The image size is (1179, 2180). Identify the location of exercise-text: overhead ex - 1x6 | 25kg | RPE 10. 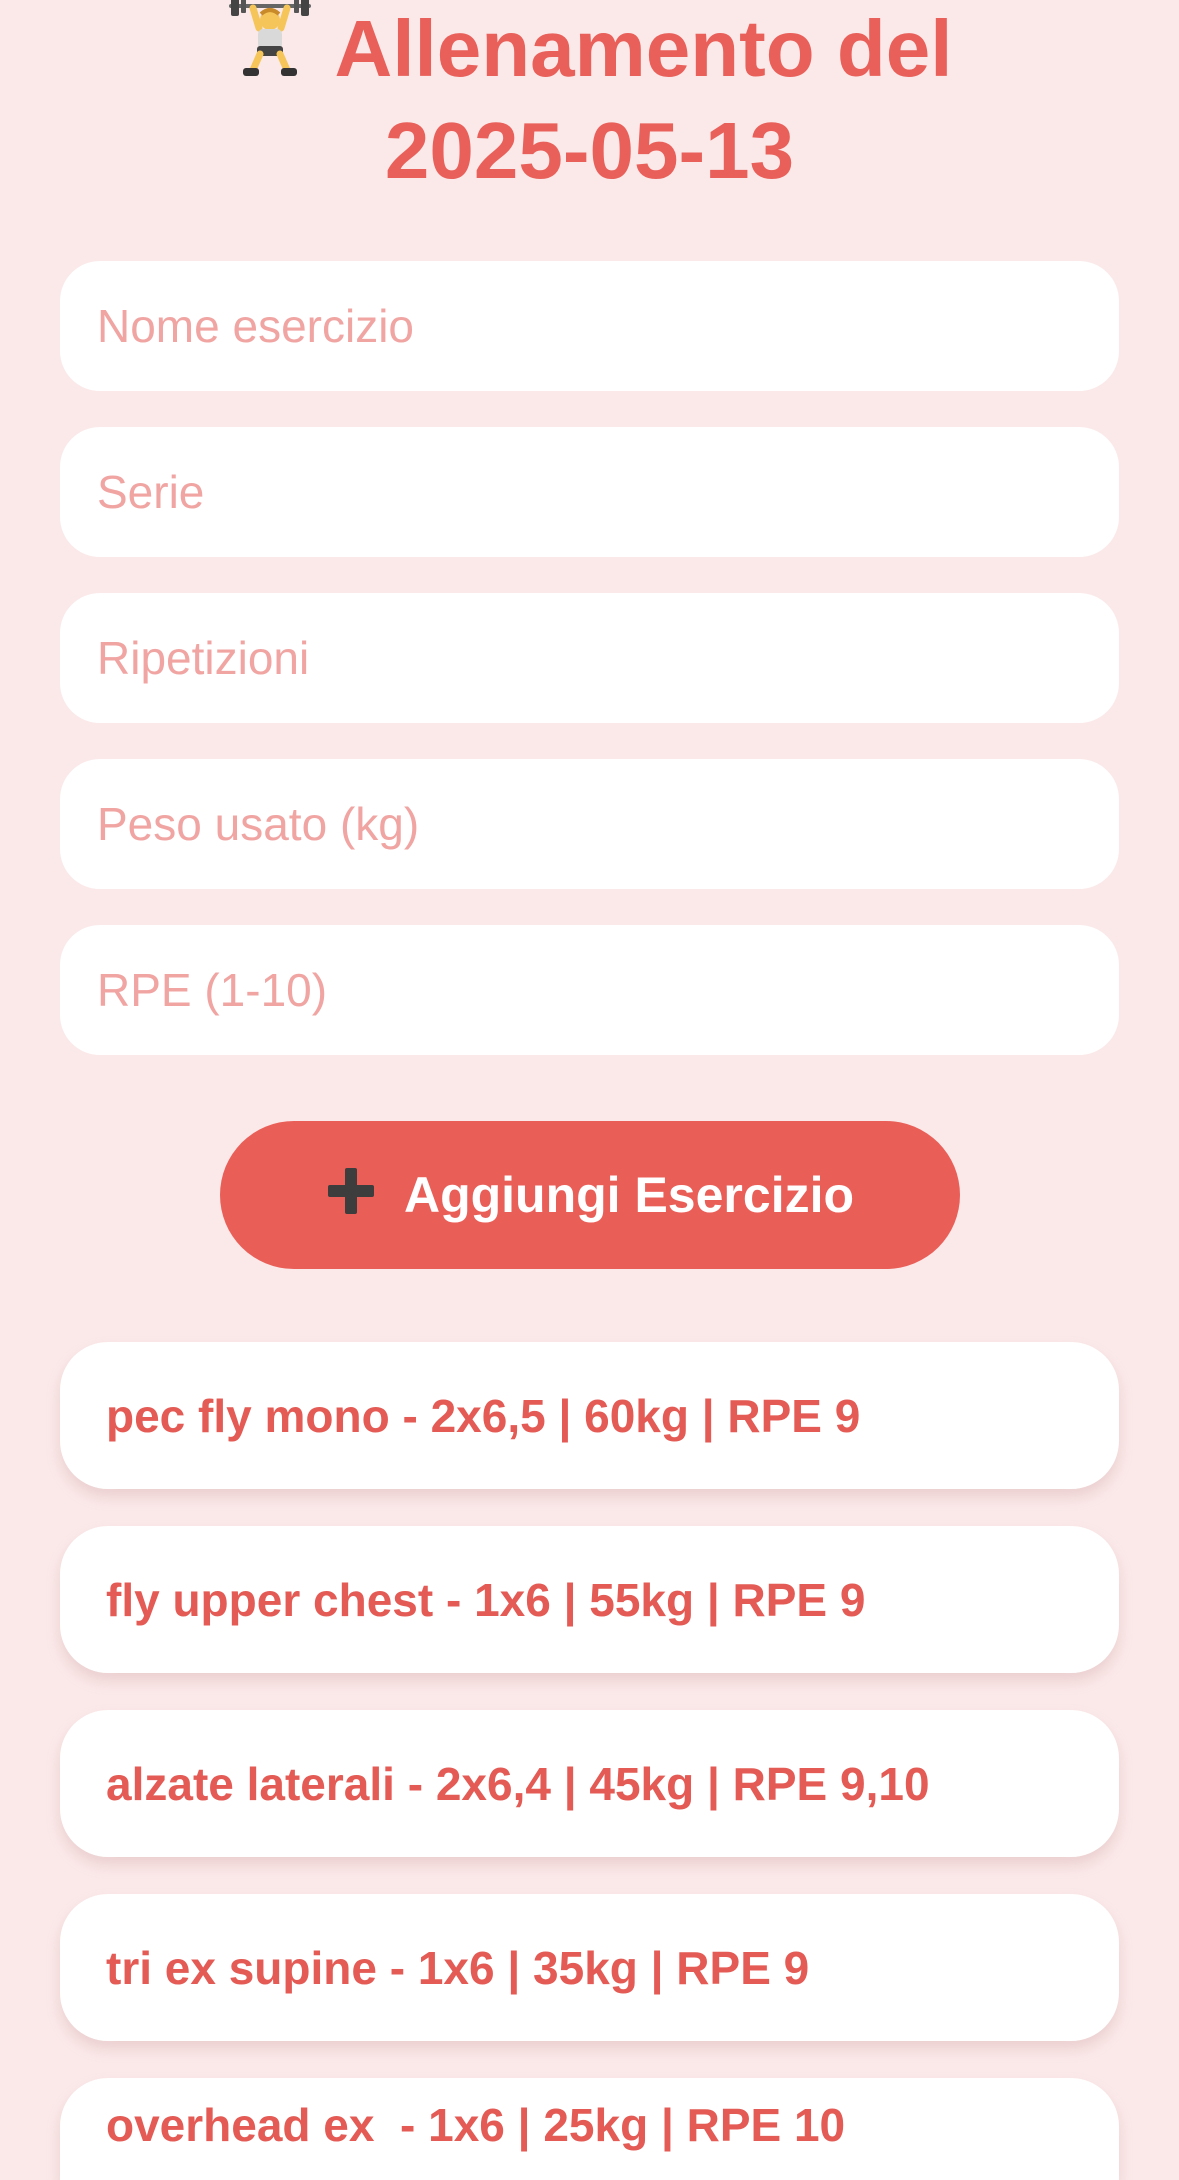
(476, 2125).